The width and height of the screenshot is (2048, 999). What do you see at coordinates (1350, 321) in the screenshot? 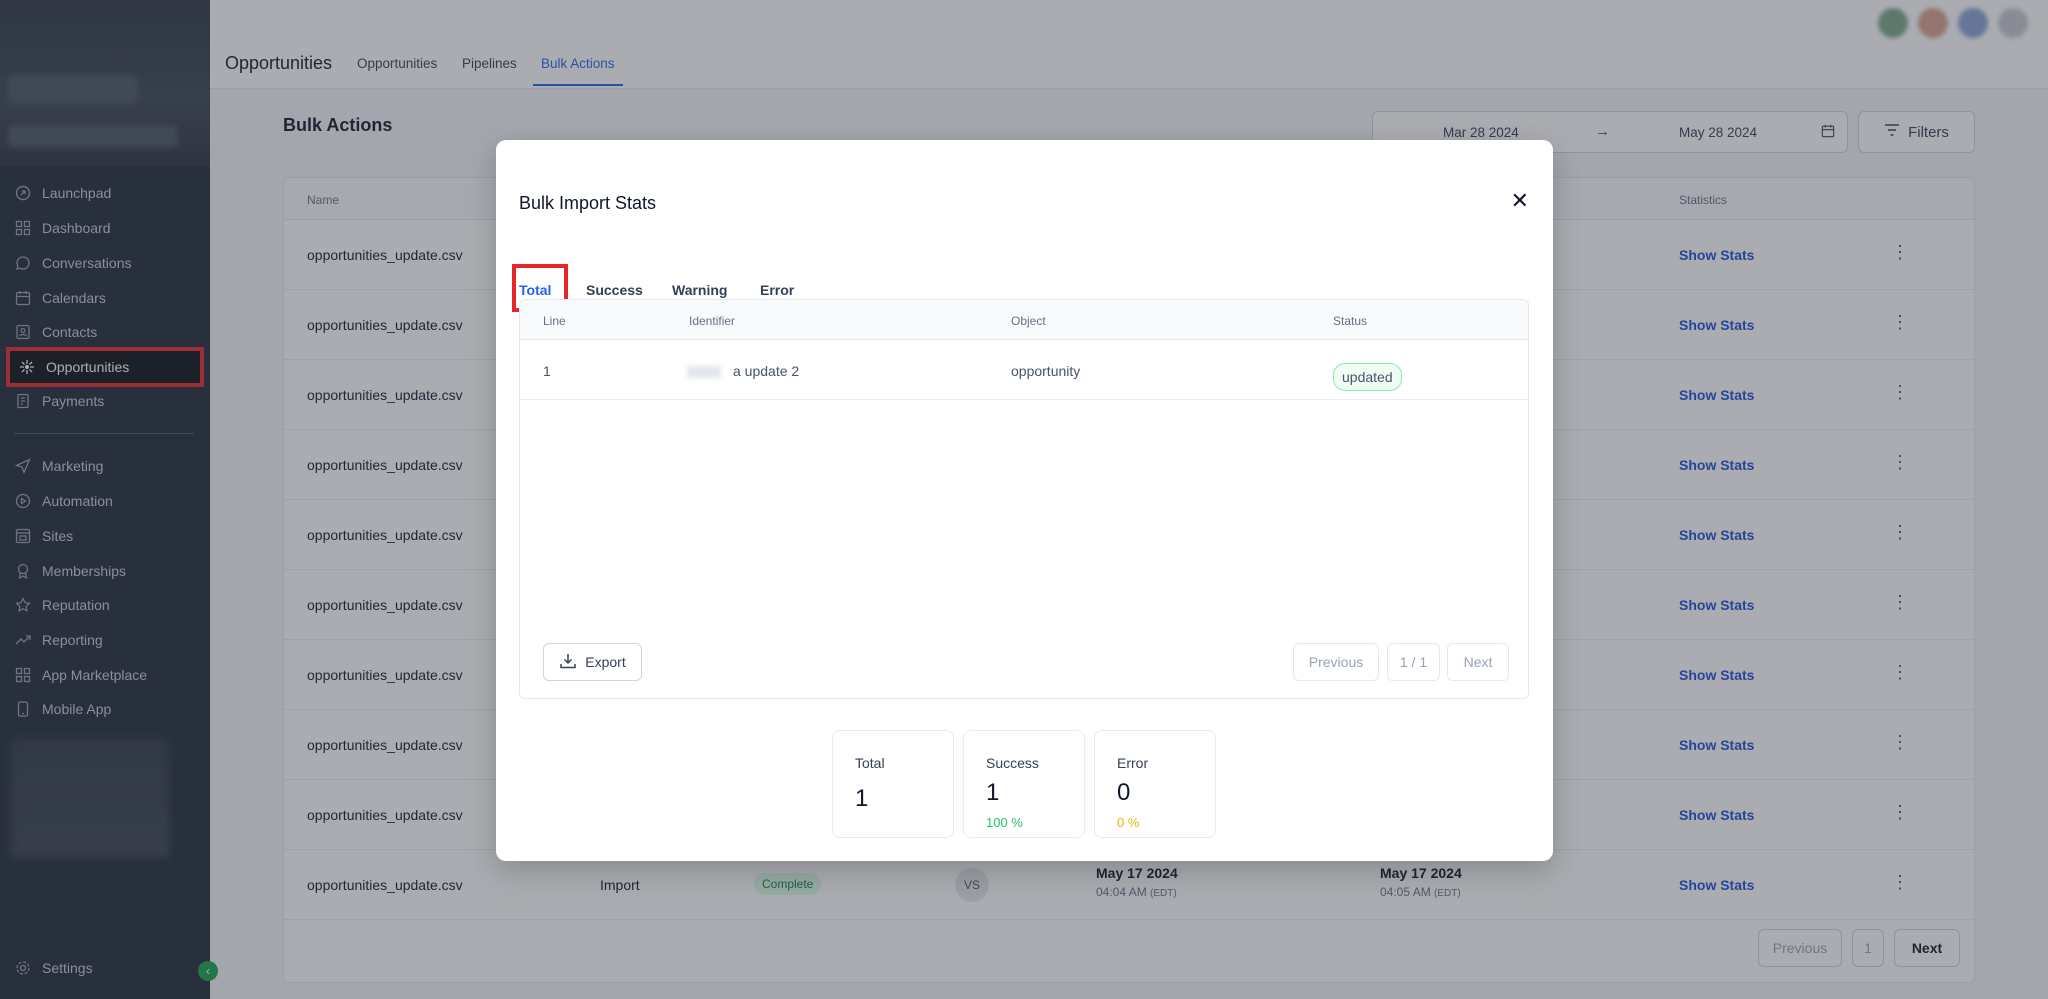
I see `column-header-status: Status` at bounding box center [1350, 321].